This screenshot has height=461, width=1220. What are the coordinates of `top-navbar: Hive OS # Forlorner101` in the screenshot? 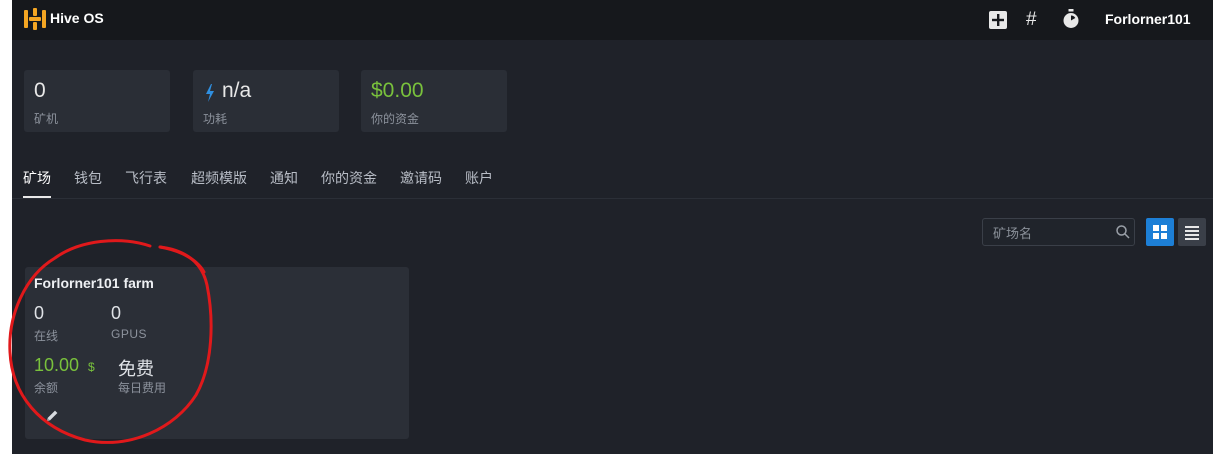 It's located at (612, 20).